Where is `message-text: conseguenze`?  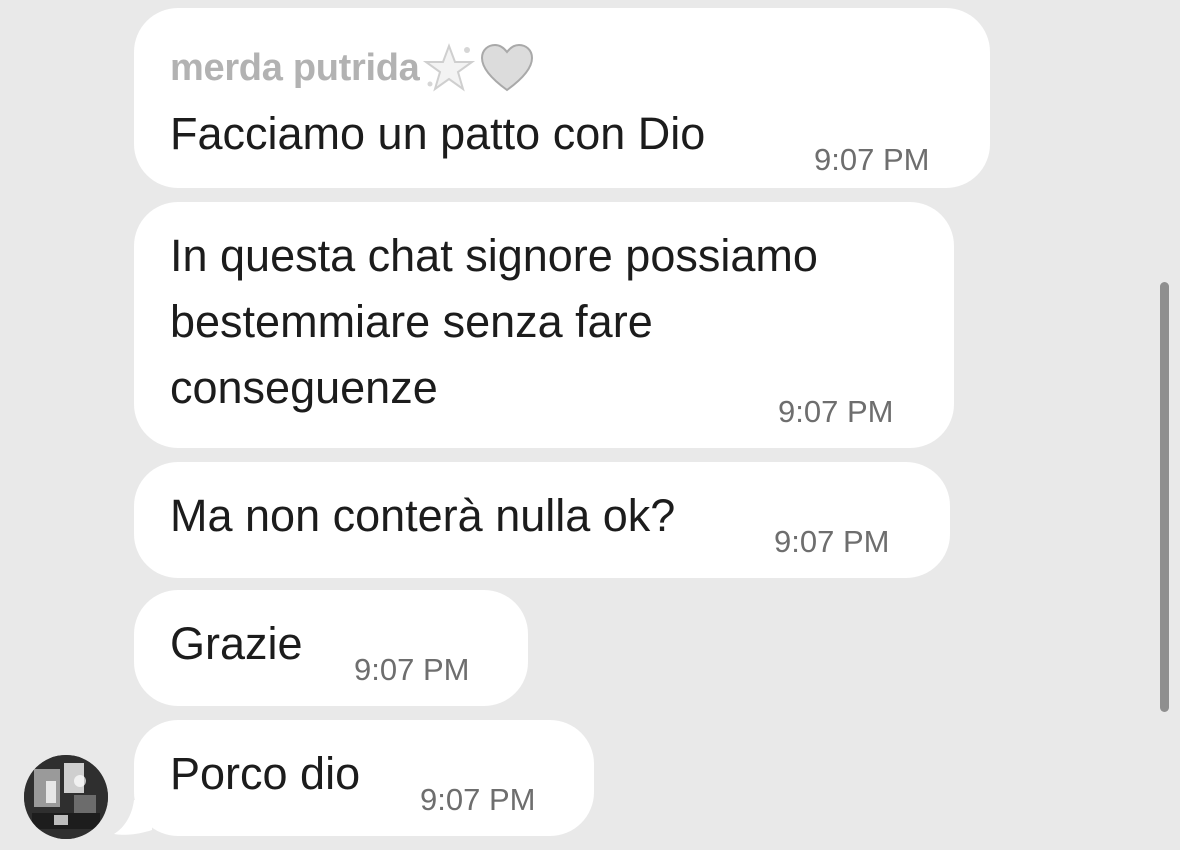
message-text: conseguenze is located at coordinates (304, 387).